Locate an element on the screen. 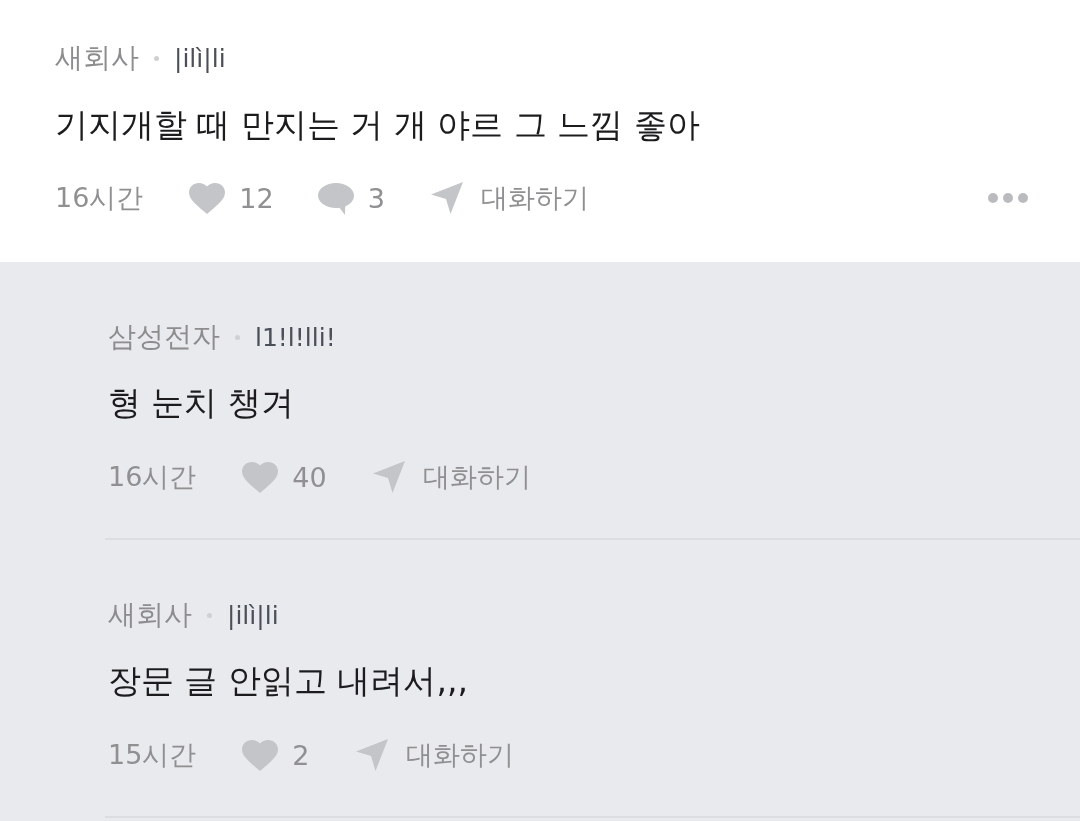 The height and width of the screenshot is (821, 1080). like-button: 2 is located at coordinates (276, 755).